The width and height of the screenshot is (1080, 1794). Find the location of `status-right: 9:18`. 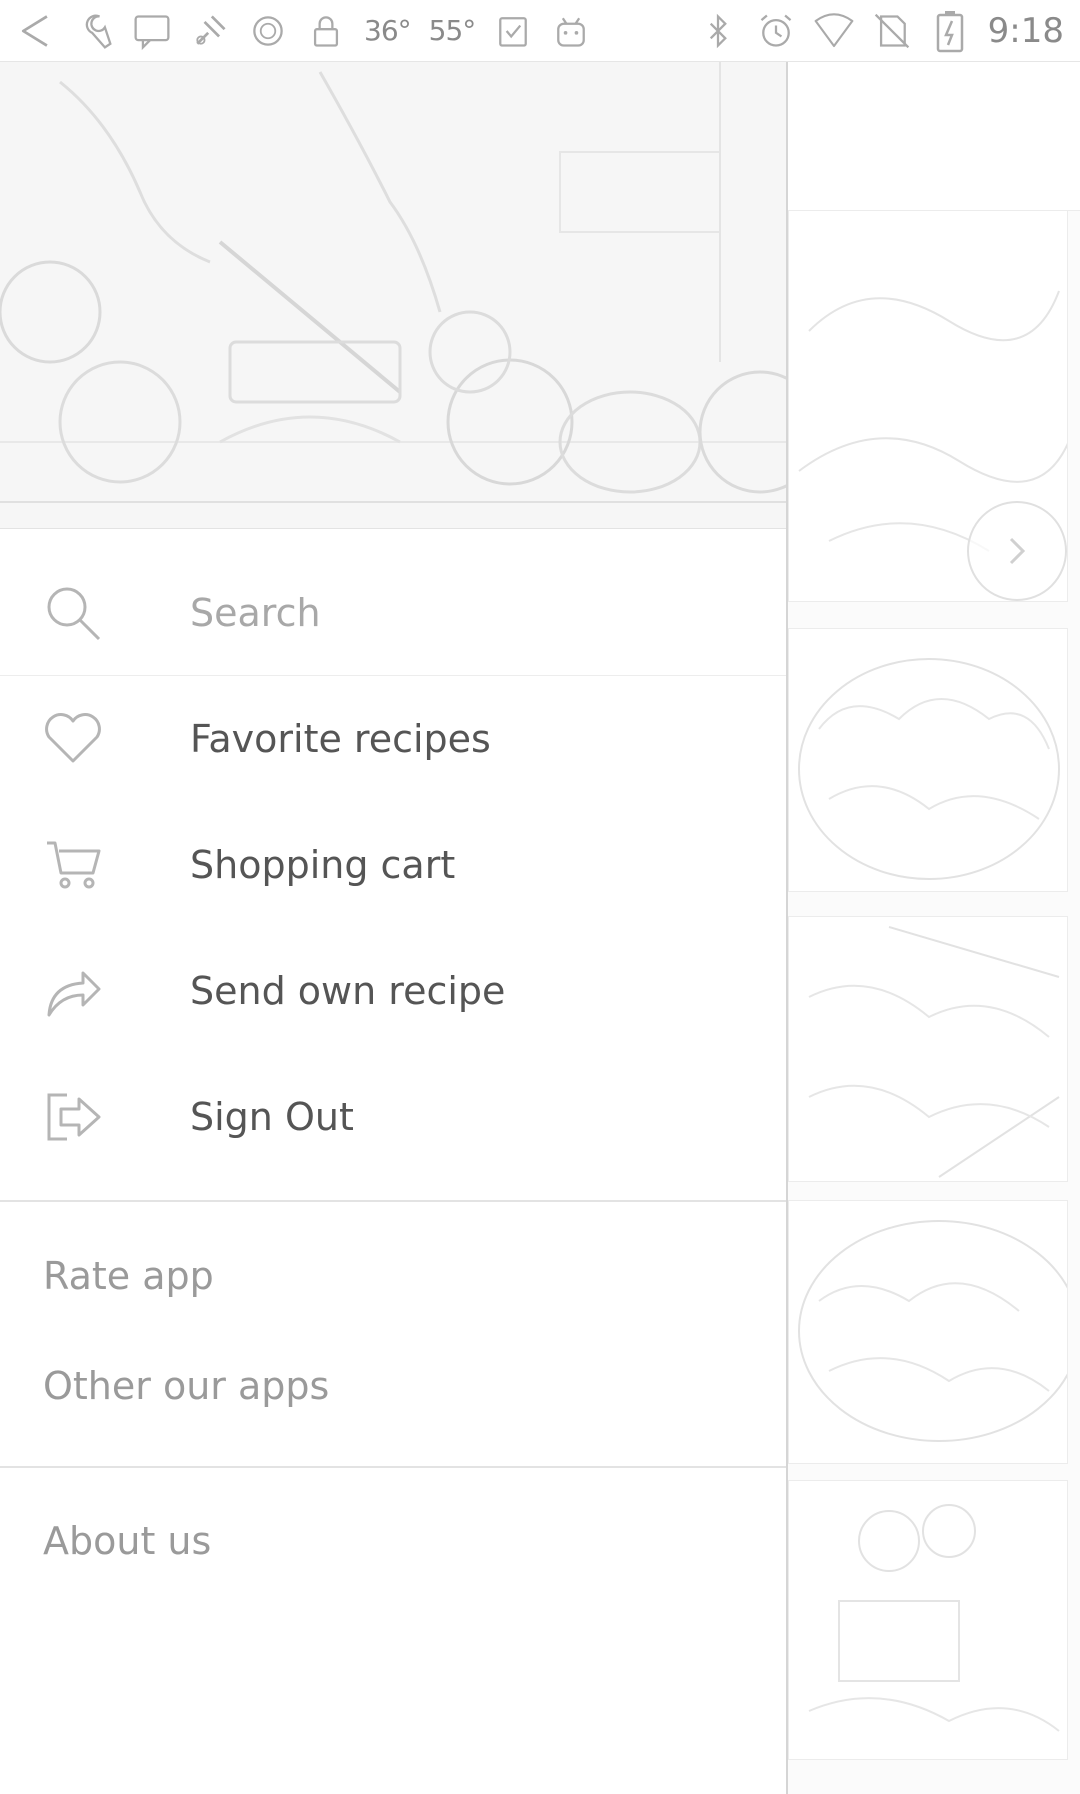

status-right: 9:18 is located at coordinates (881, 31).